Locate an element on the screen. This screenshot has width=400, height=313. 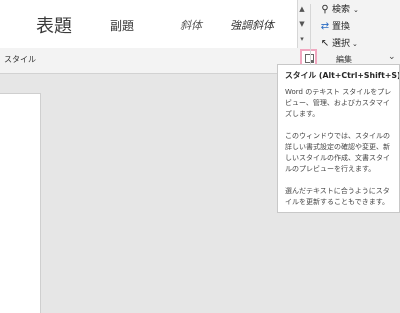
select-label: 選択 is located at coordinates (341, 44).